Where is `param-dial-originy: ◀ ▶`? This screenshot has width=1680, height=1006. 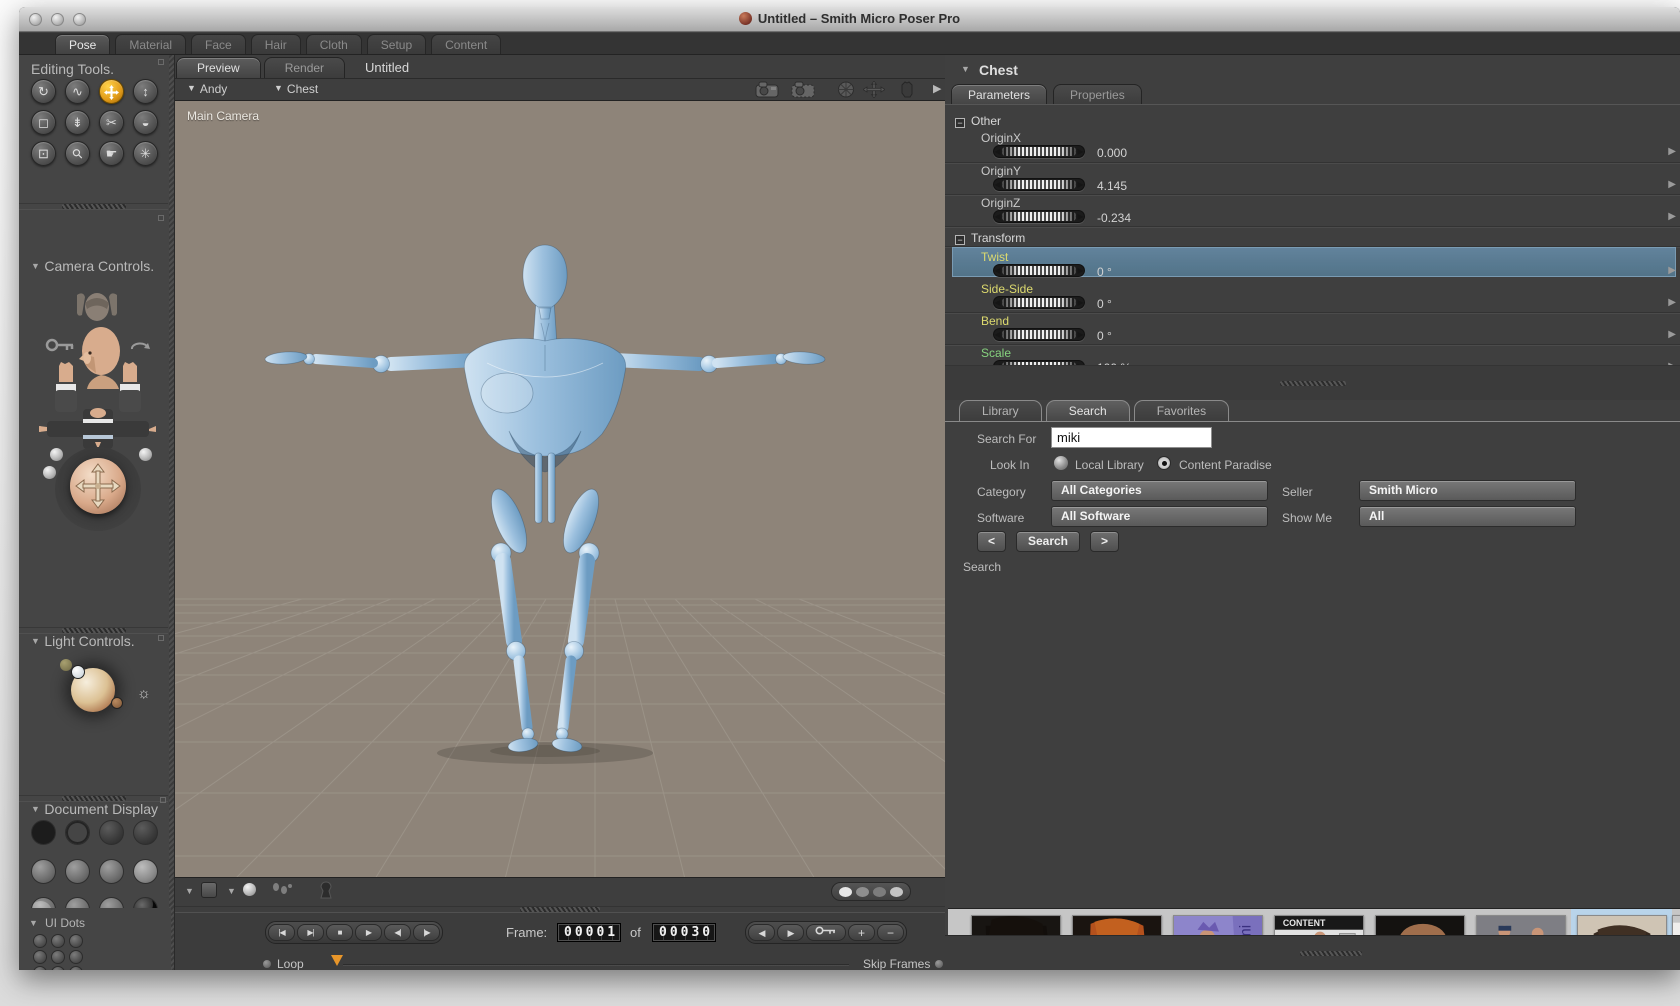 param-dial-originy: ◀ ▶ is located at coordinates (1039, 184).